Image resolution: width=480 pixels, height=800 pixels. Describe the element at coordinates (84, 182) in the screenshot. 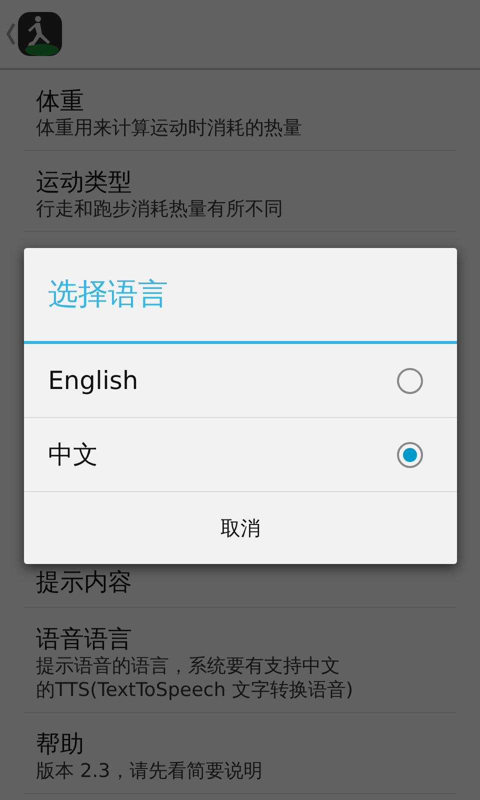

I see `setting-title: 运动类型` at that location.